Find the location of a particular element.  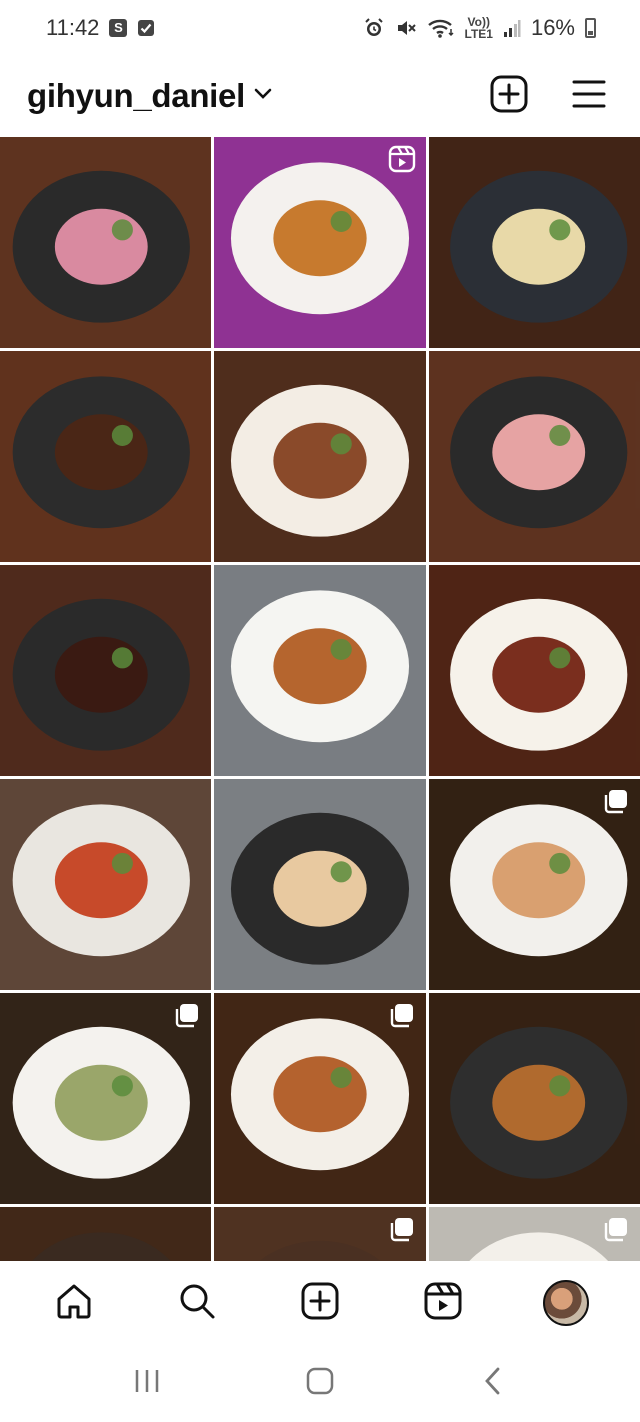

system-nav is located at coordinates (320, 1383).